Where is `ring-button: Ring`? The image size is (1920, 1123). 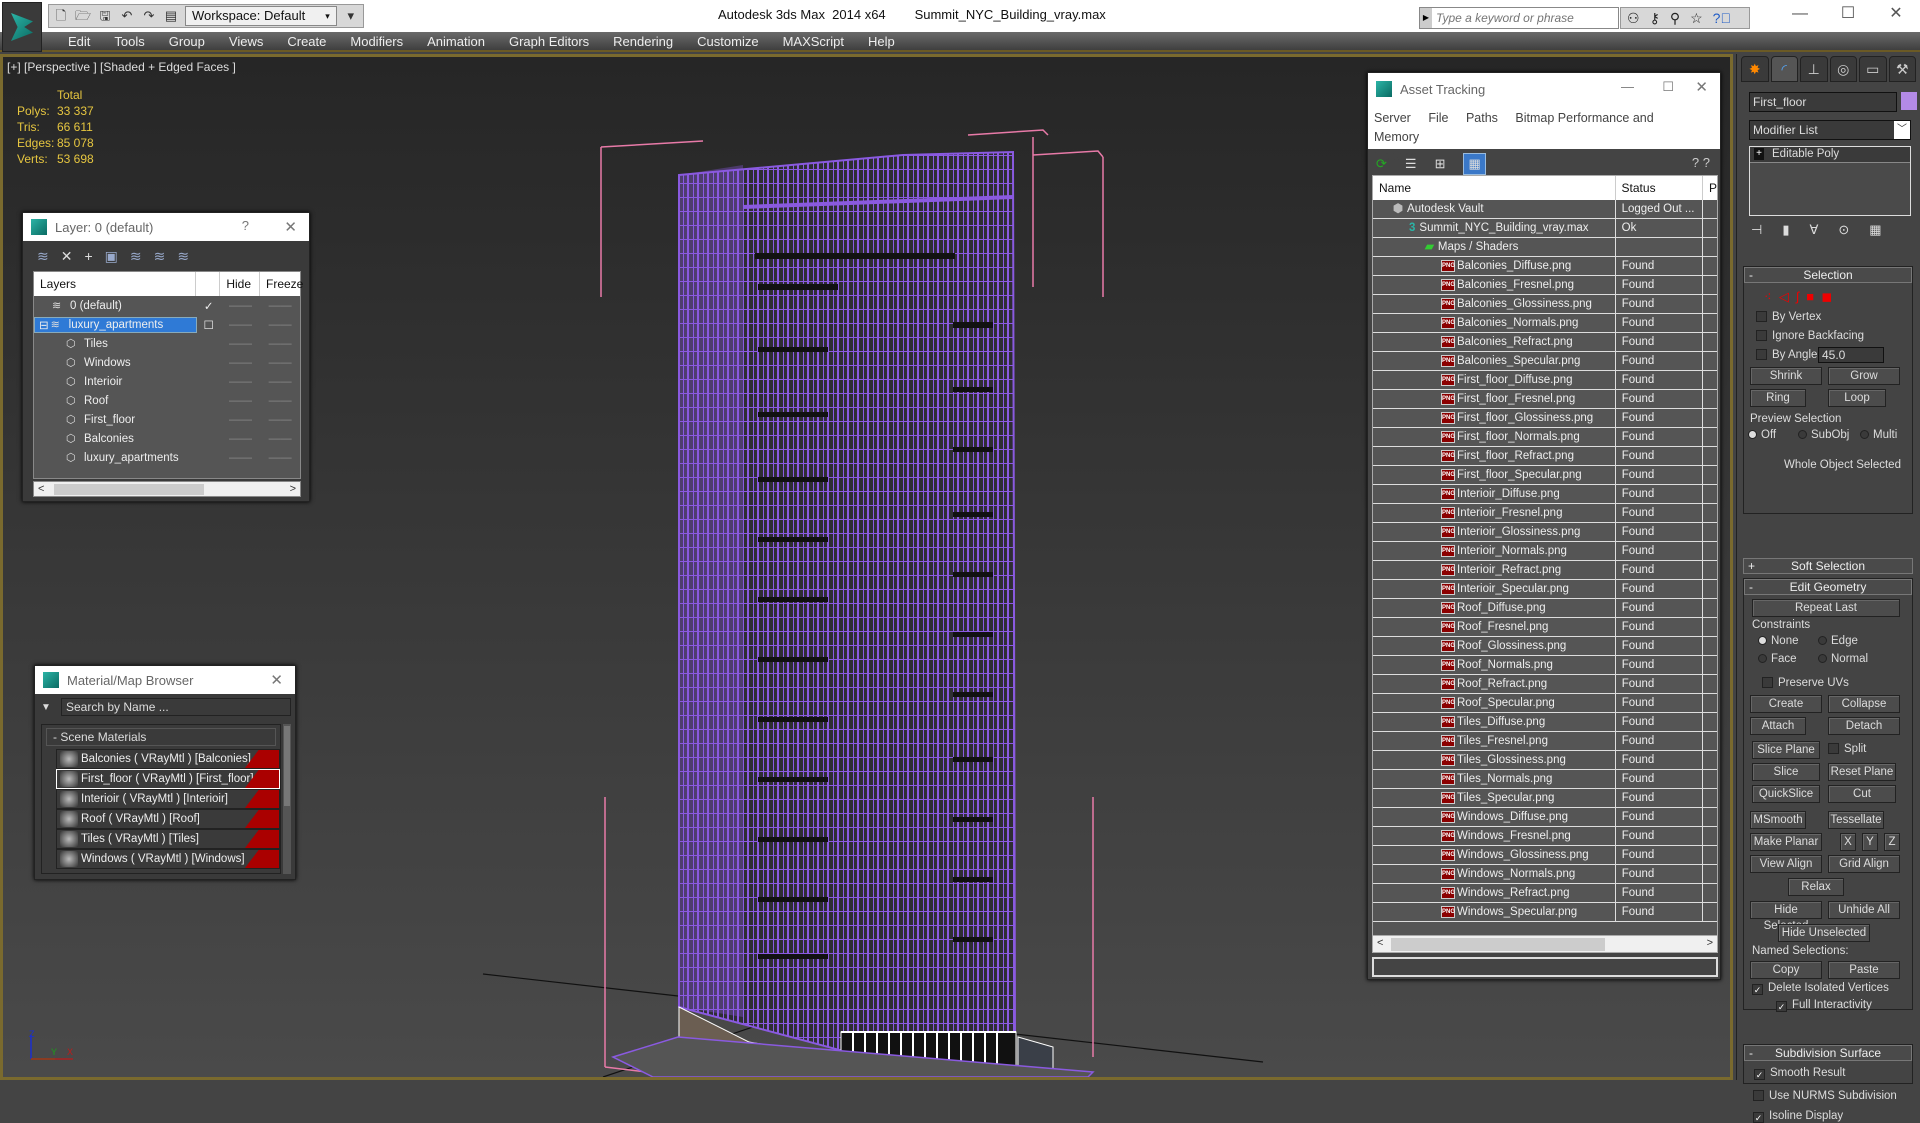
ring-button: Ring is located at coordinates (1778, 398).